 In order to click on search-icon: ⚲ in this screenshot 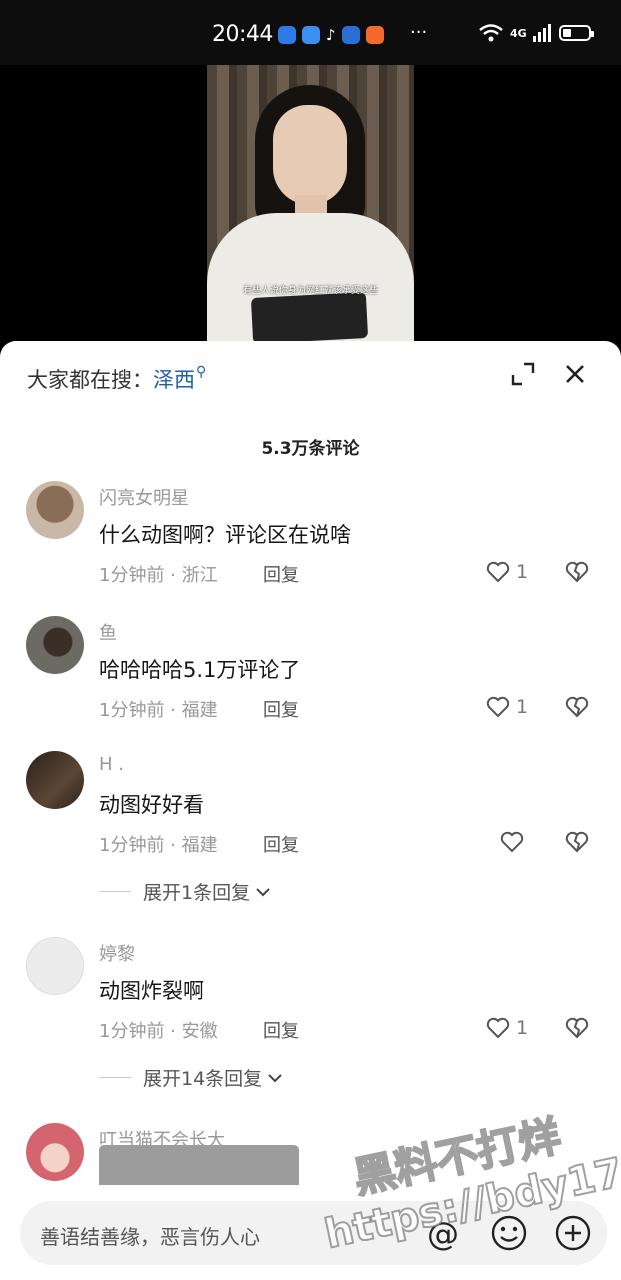, I will do `click(201, 372)`.